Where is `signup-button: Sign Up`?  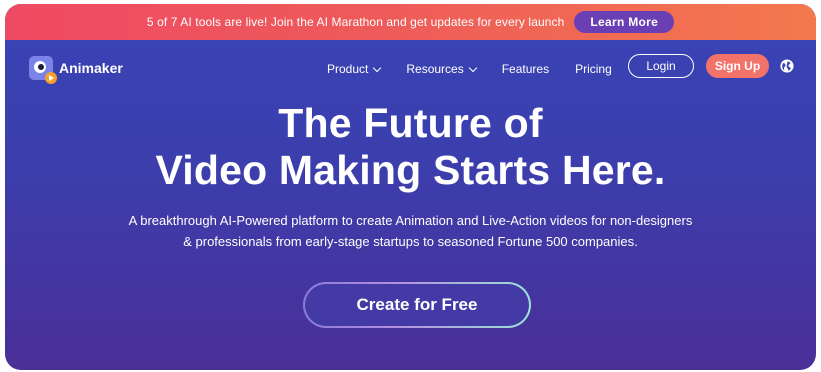 signup-button: Sign Up is located at coordinates (737, 66).